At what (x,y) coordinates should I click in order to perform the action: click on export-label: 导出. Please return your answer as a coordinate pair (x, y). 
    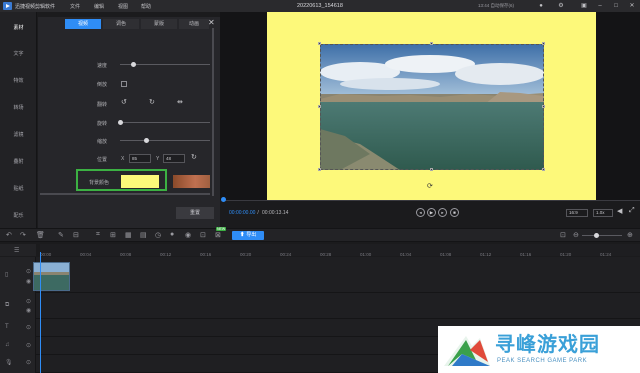
    Looking at the image, I should click on (251, 235).